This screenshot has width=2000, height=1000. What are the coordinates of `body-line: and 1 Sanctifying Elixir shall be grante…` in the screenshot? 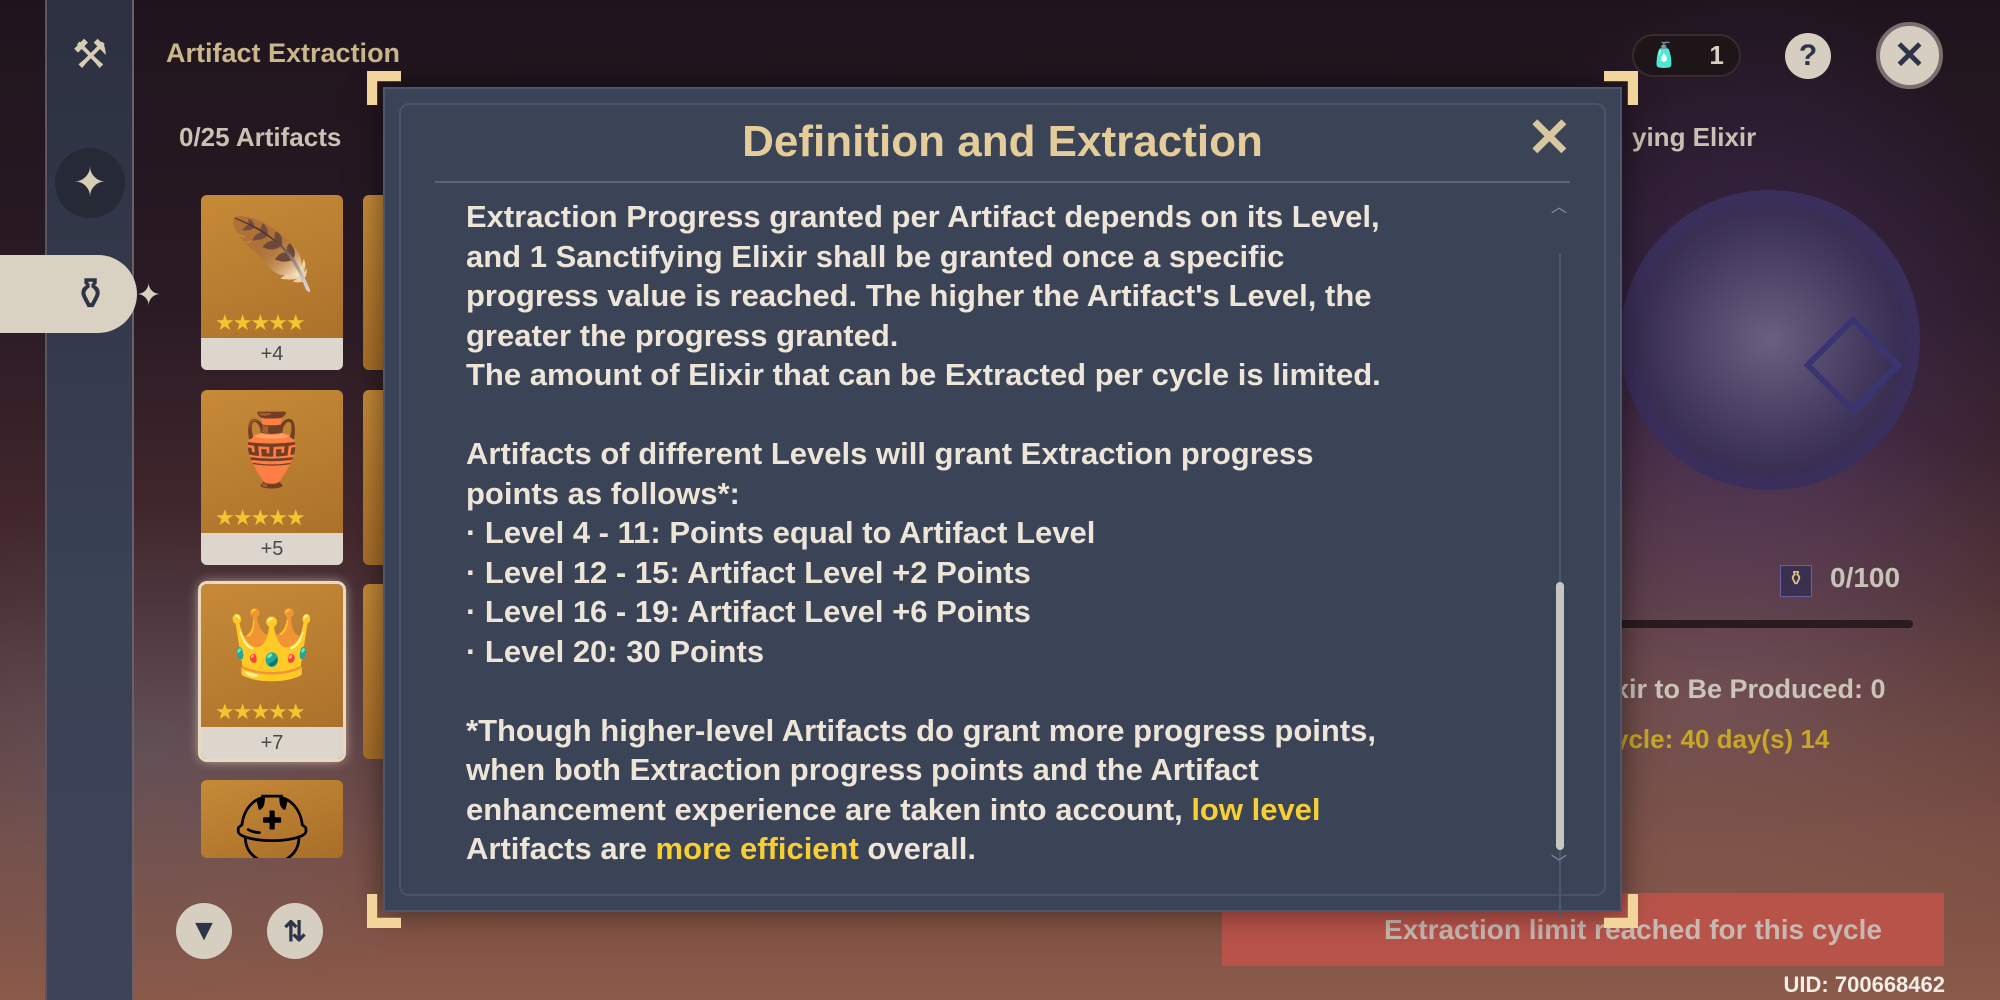 It's located at (875, 256).